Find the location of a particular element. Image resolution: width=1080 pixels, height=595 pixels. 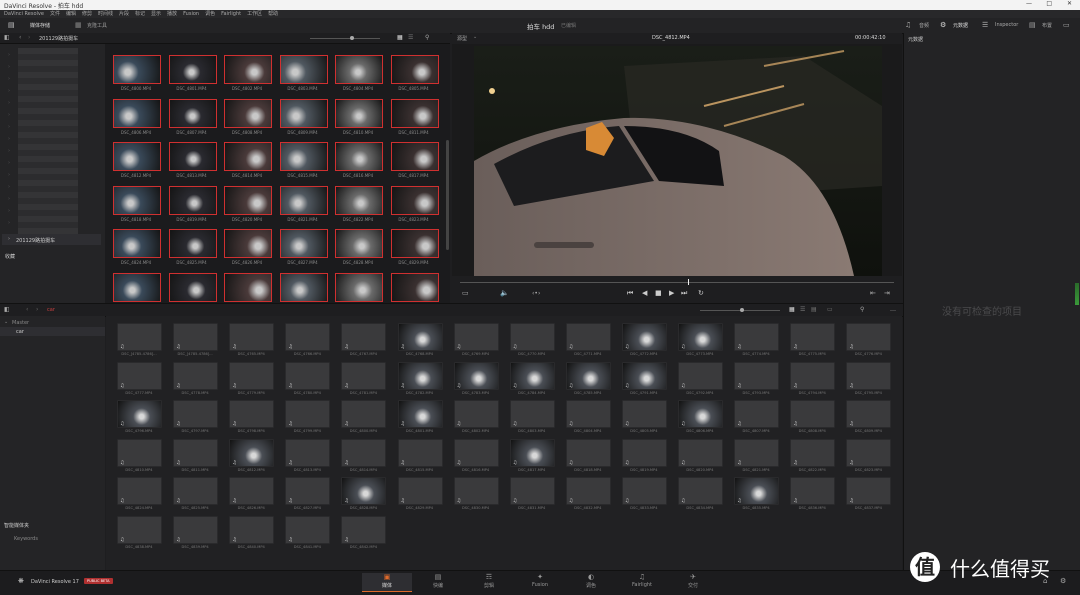

maximize-icon: □ is located at coordinates (1049, 3).